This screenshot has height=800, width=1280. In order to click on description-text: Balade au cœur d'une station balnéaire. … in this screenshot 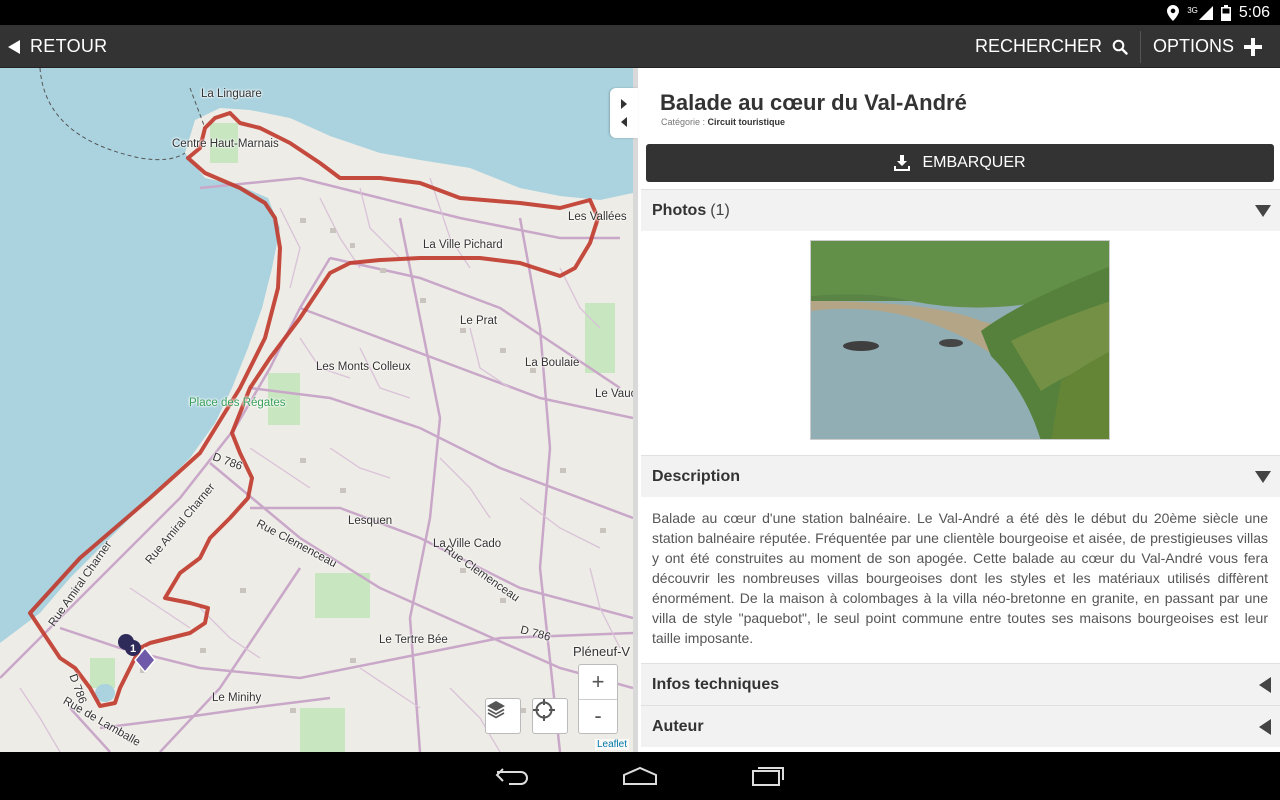, I will do `click(960, 578)`.